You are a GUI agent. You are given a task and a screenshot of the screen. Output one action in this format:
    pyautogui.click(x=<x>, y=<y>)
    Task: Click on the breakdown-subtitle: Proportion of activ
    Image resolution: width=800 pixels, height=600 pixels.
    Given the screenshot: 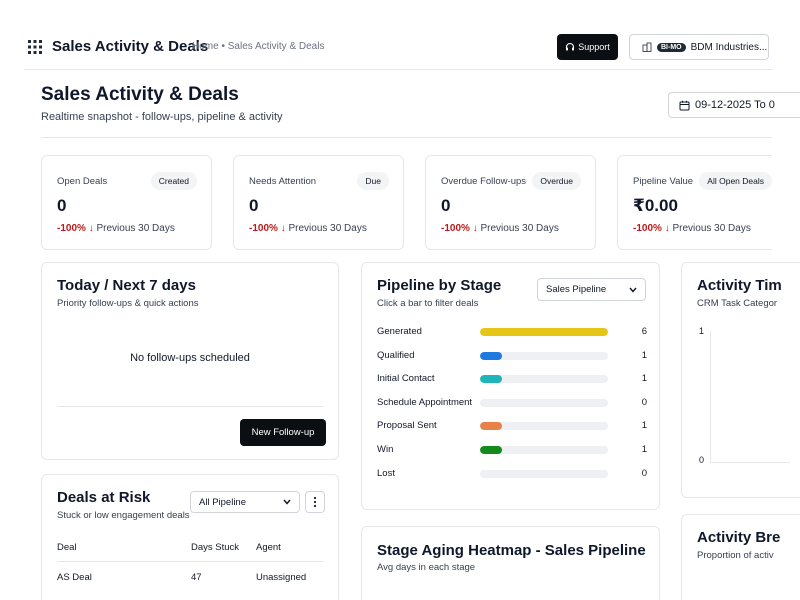 What is the action you would take?
    pyautogui.click(x=735, y=555)
    